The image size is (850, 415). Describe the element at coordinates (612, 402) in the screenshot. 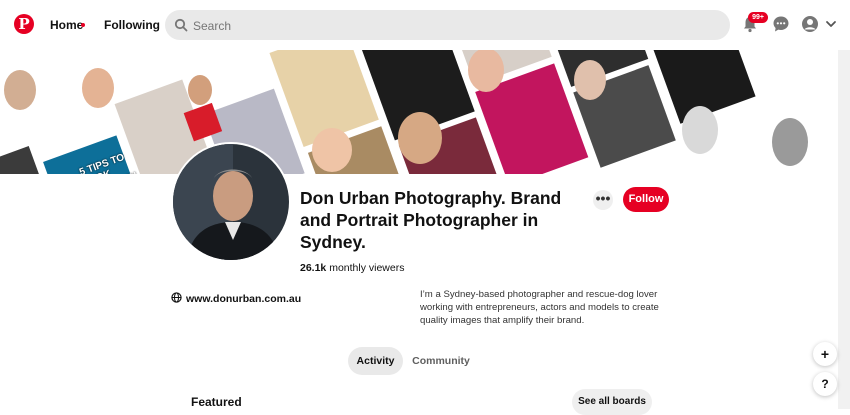

I see `see-all-boards-button: See all boards` at that location.